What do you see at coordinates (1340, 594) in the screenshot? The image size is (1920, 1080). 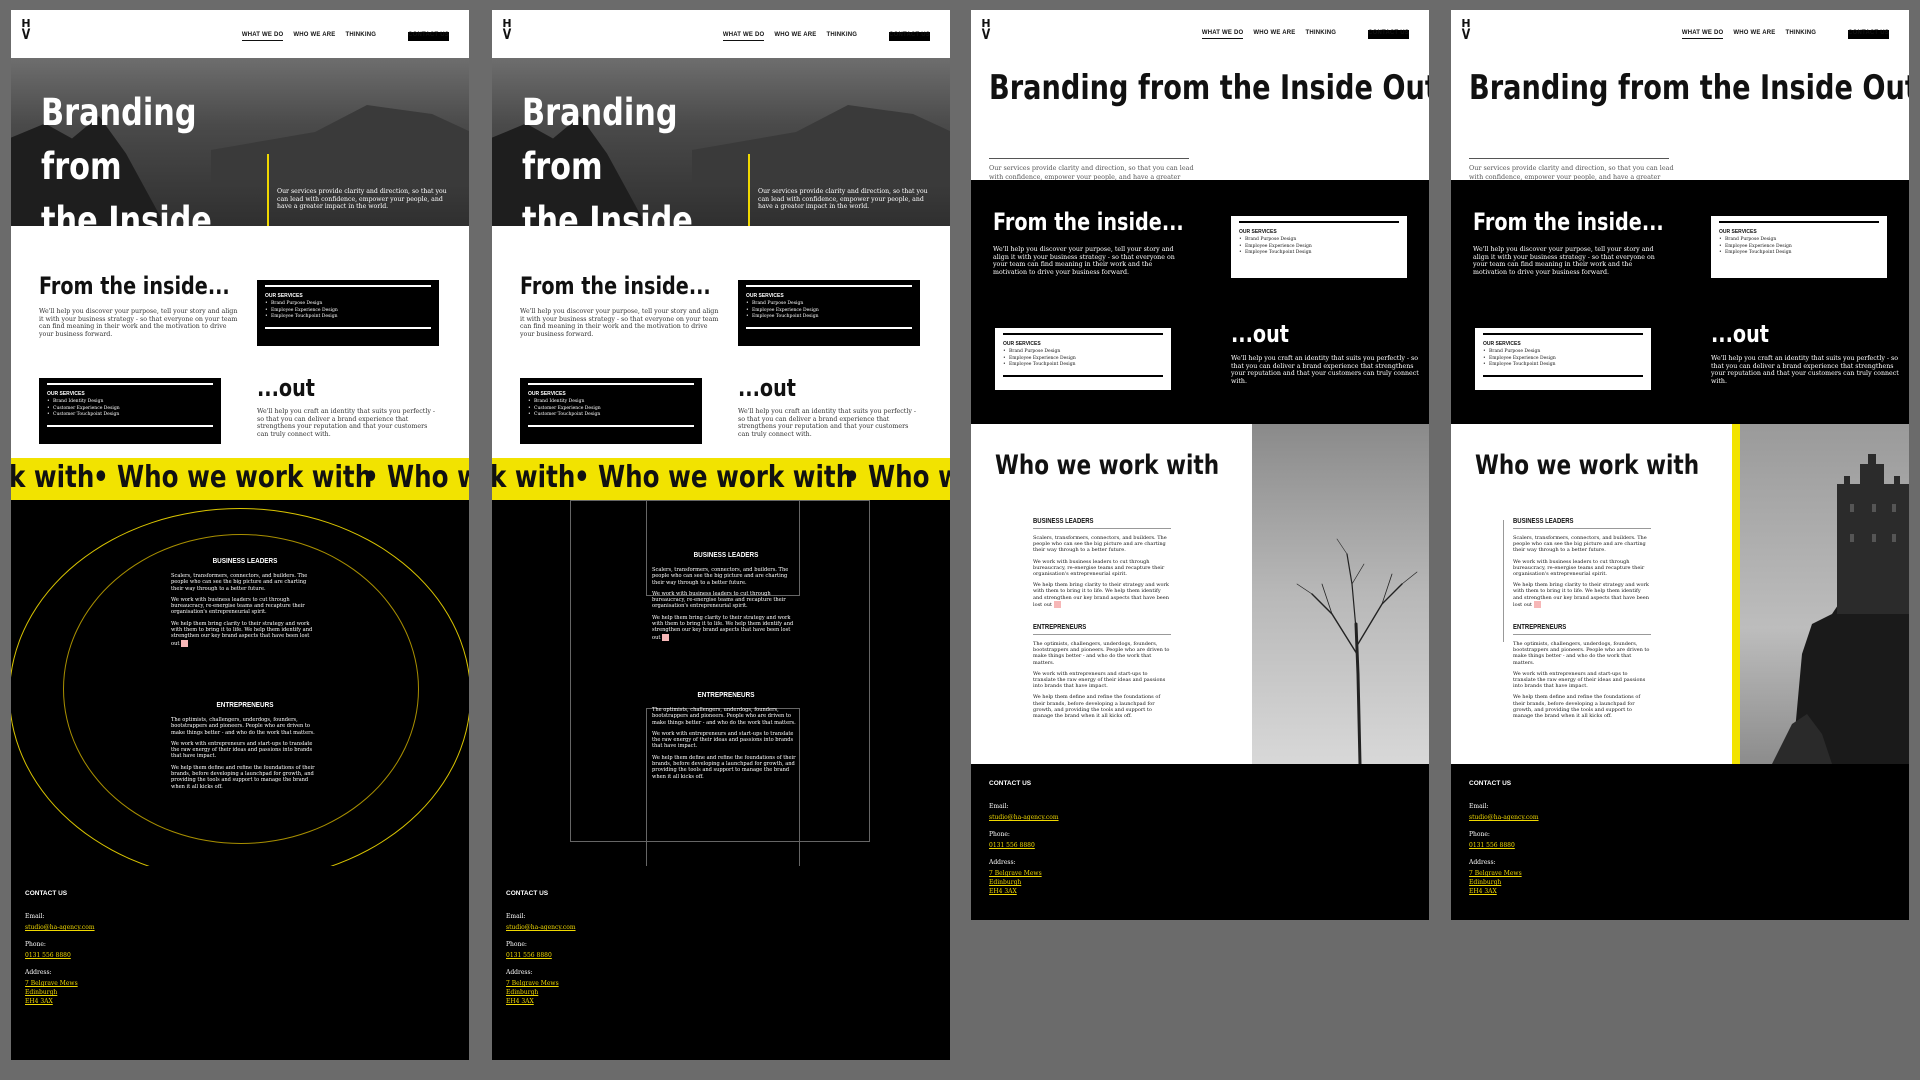 I see `tree-image` at bounding box center [1340, 594].